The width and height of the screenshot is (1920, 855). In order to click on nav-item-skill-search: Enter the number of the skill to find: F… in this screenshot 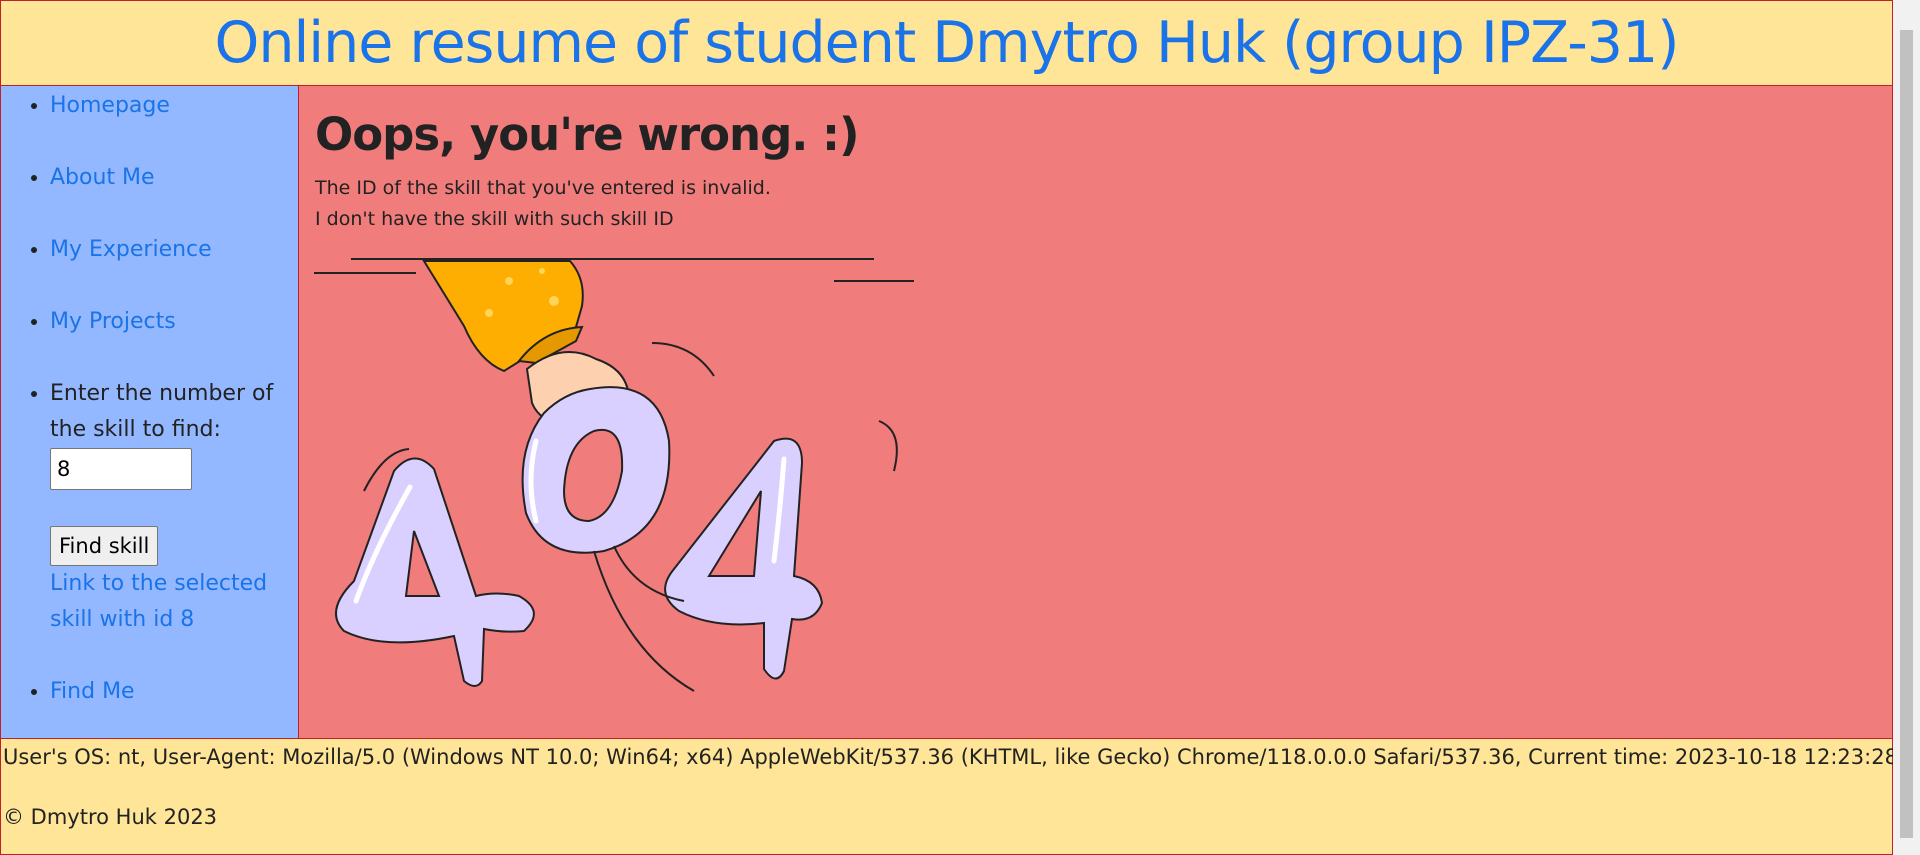, I will do `click(174, 507)`.